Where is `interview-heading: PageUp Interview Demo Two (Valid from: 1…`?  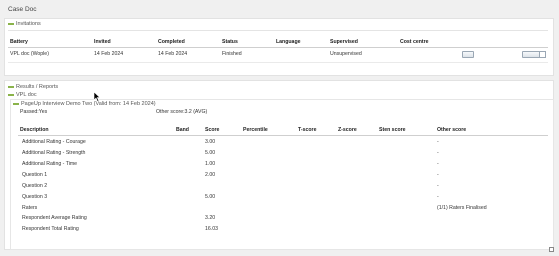
interview-heading: PageUp Interview Demo Two (Valid from: 1… is located at coordinates (84, 104).